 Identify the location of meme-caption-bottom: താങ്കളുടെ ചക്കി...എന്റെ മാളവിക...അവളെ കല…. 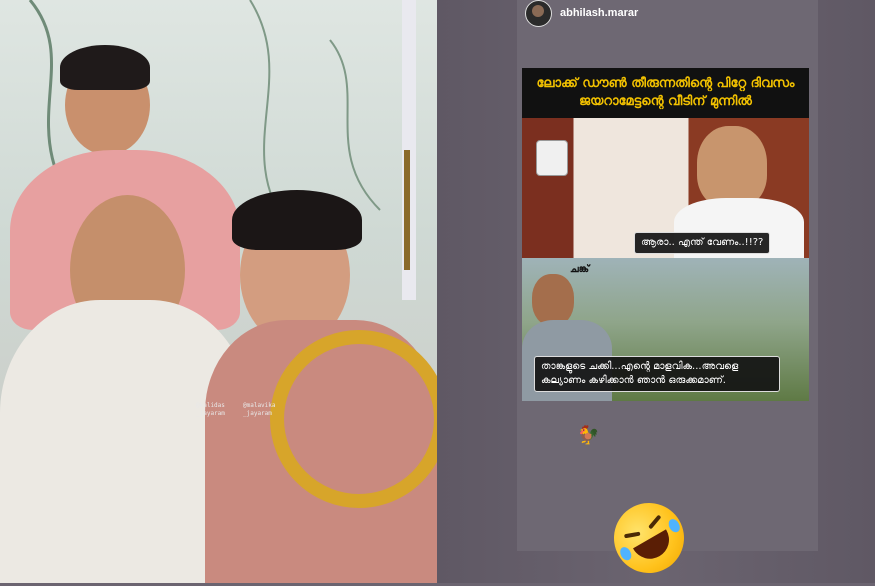
(657, 374).